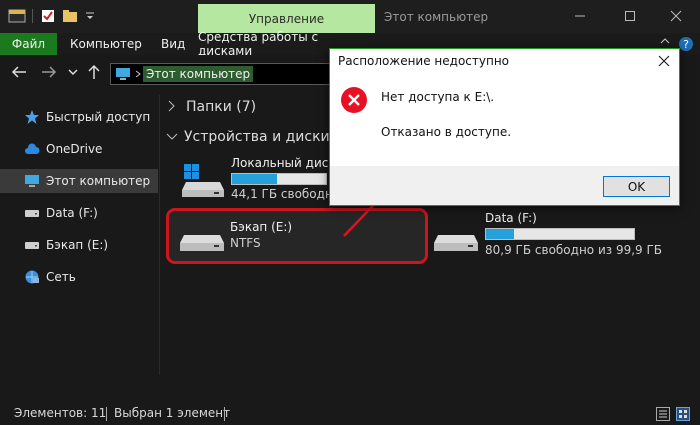 The height and width of the screenshot is (425, 700). Describe the element at coordinates (79, 117) in the screenshot. I see `sidebar-item-quick-access: Быстрый доступ` at that location.